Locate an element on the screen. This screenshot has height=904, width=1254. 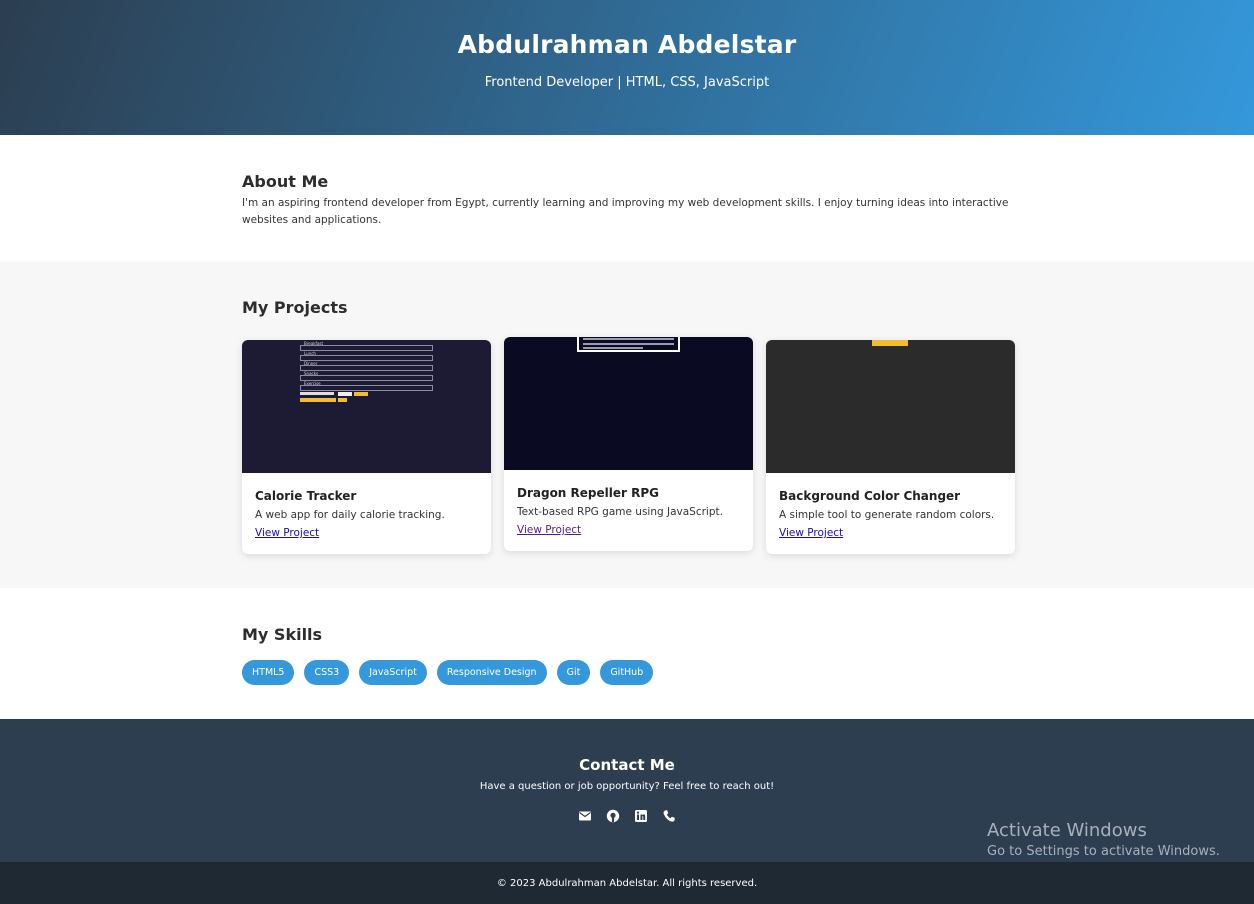
project-description: Text-based RPG game using JavaScript. is located at coordinates (620, 512).